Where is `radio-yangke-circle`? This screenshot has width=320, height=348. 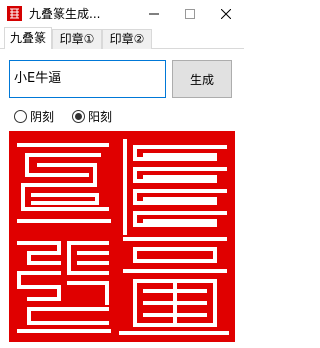 radio-yangke-circle is located at coordinates (78, 116).